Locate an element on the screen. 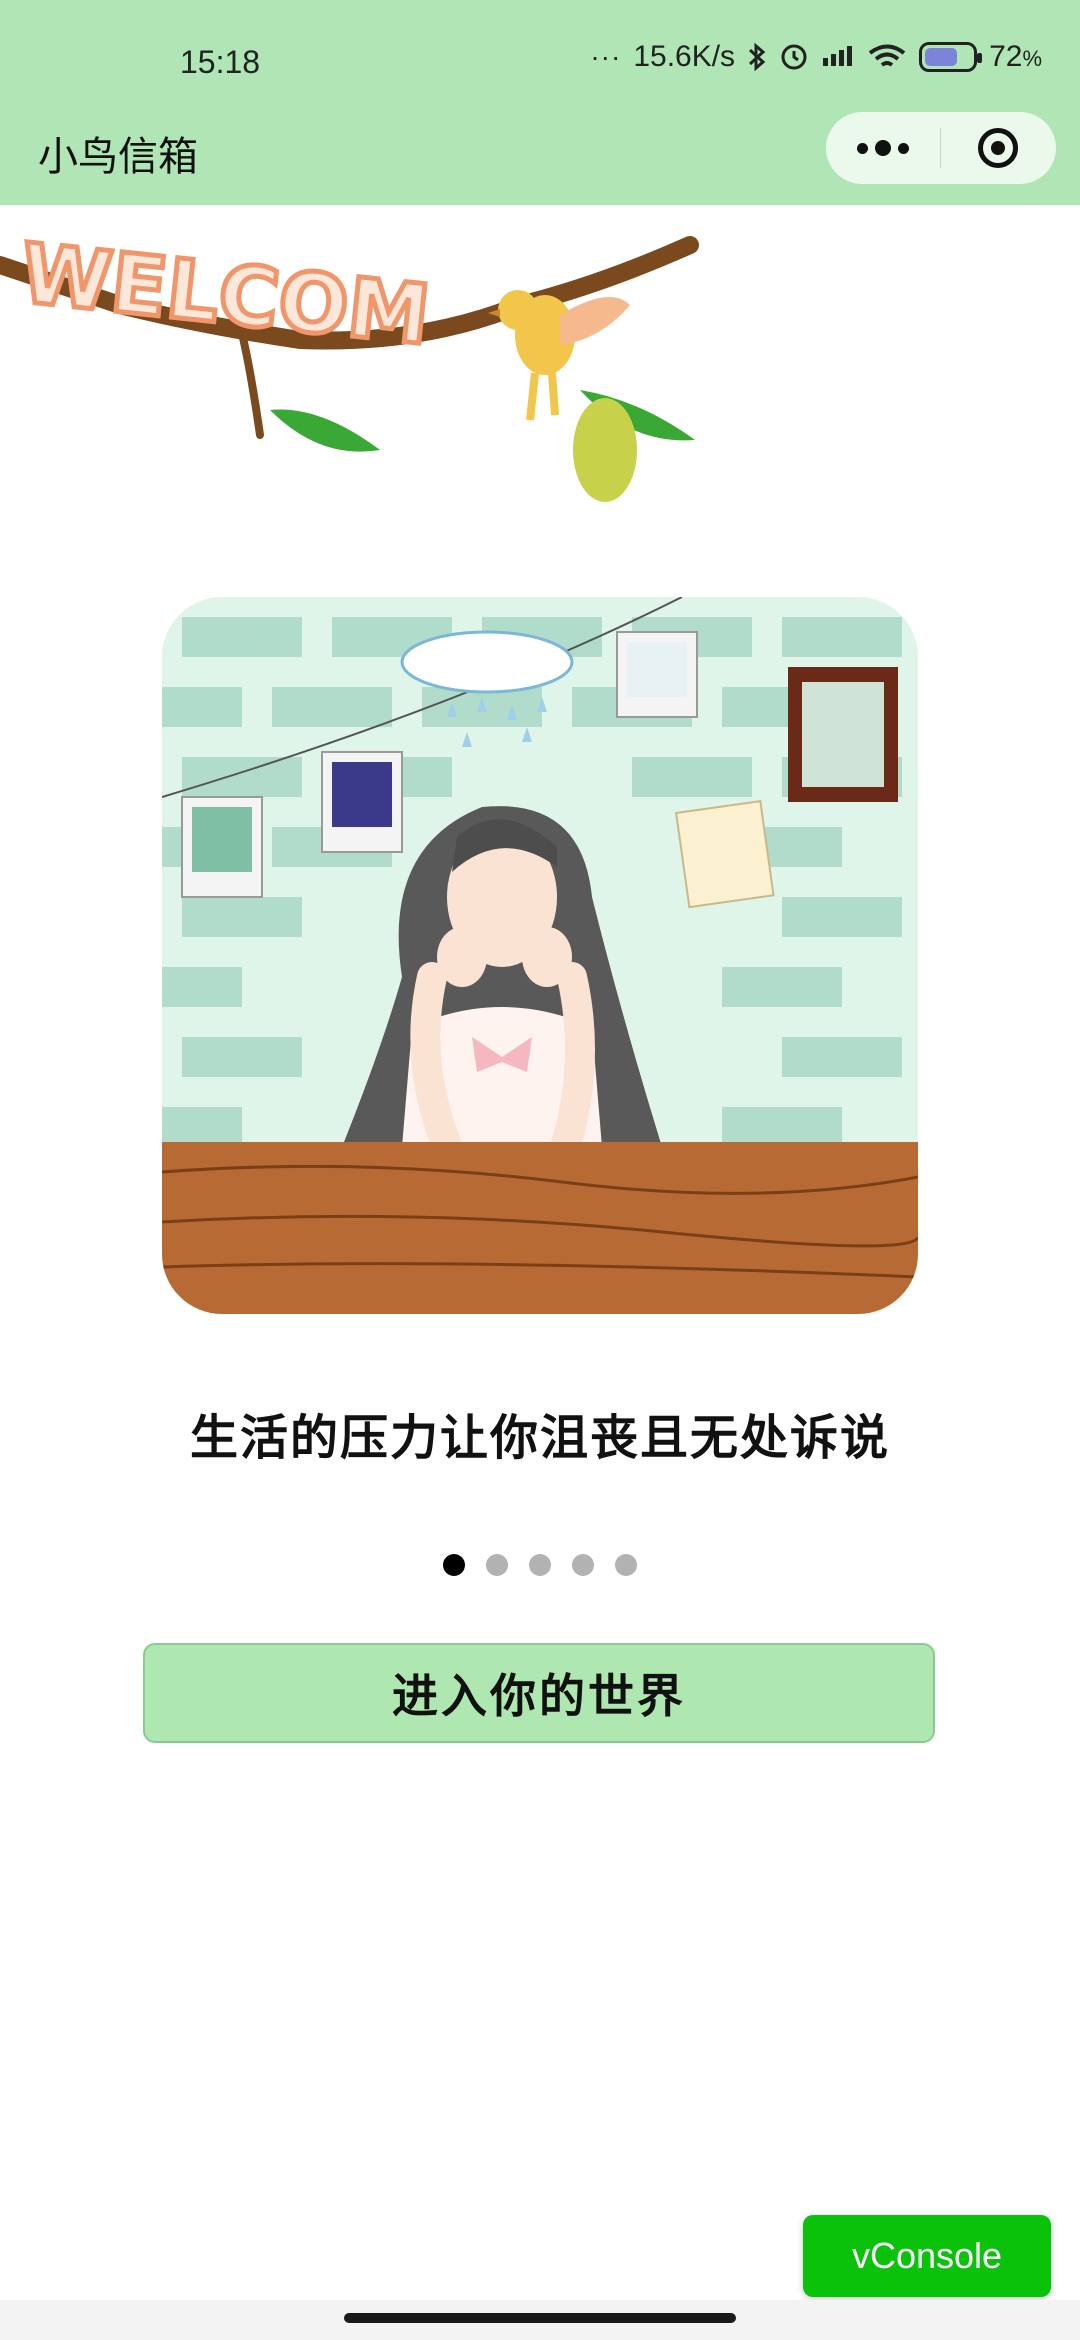 The image size is (1080, 2340). network-speed: 15.6K/s is located at coordinates (684, 56).